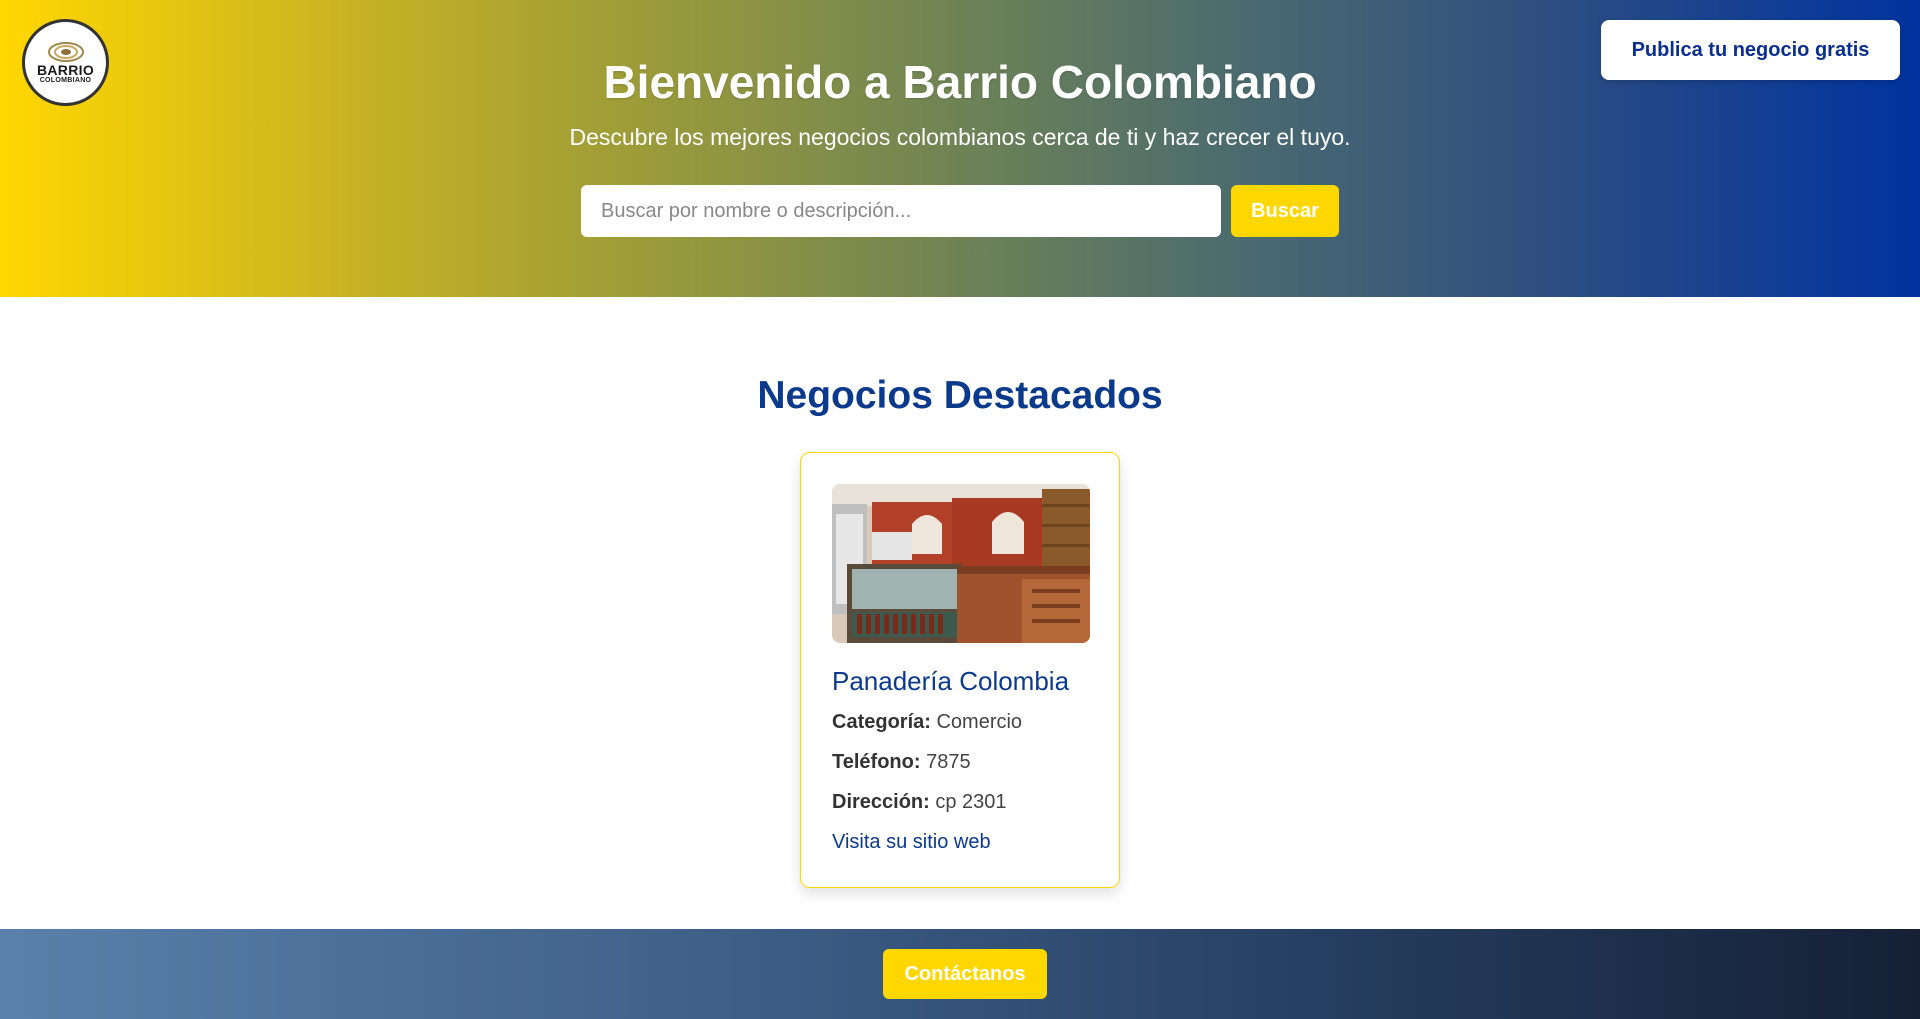  Describe the element at coordinates (948, 762) in the screenshot. I see `phone-value: 7875` at that location.